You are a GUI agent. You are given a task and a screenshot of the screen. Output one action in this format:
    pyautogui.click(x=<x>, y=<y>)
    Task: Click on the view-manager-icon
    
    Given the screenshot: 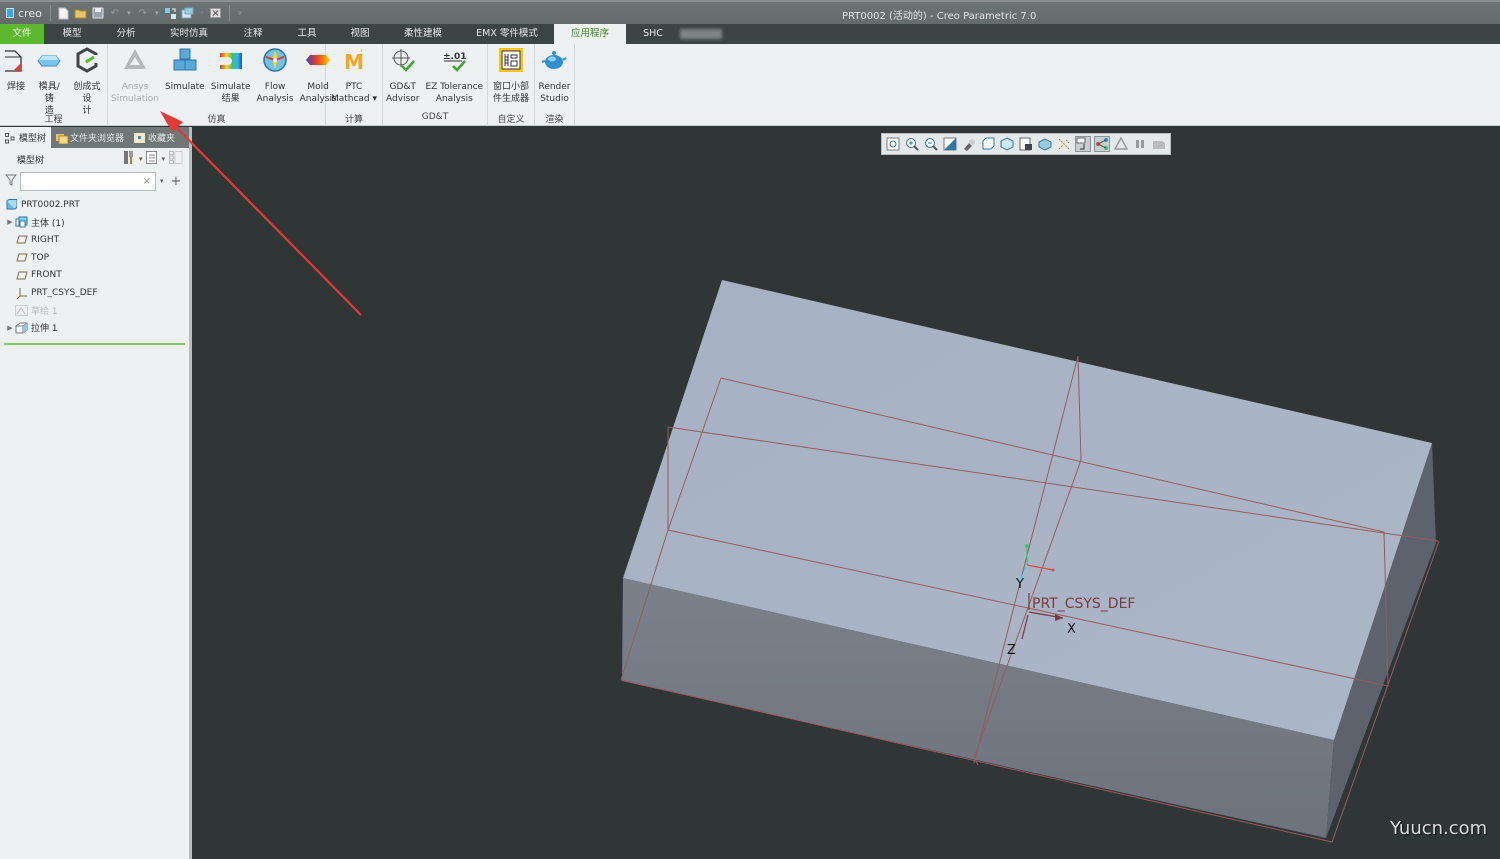 What is the action you would take?
    pyautogui.click(x=1007, y=144)
    